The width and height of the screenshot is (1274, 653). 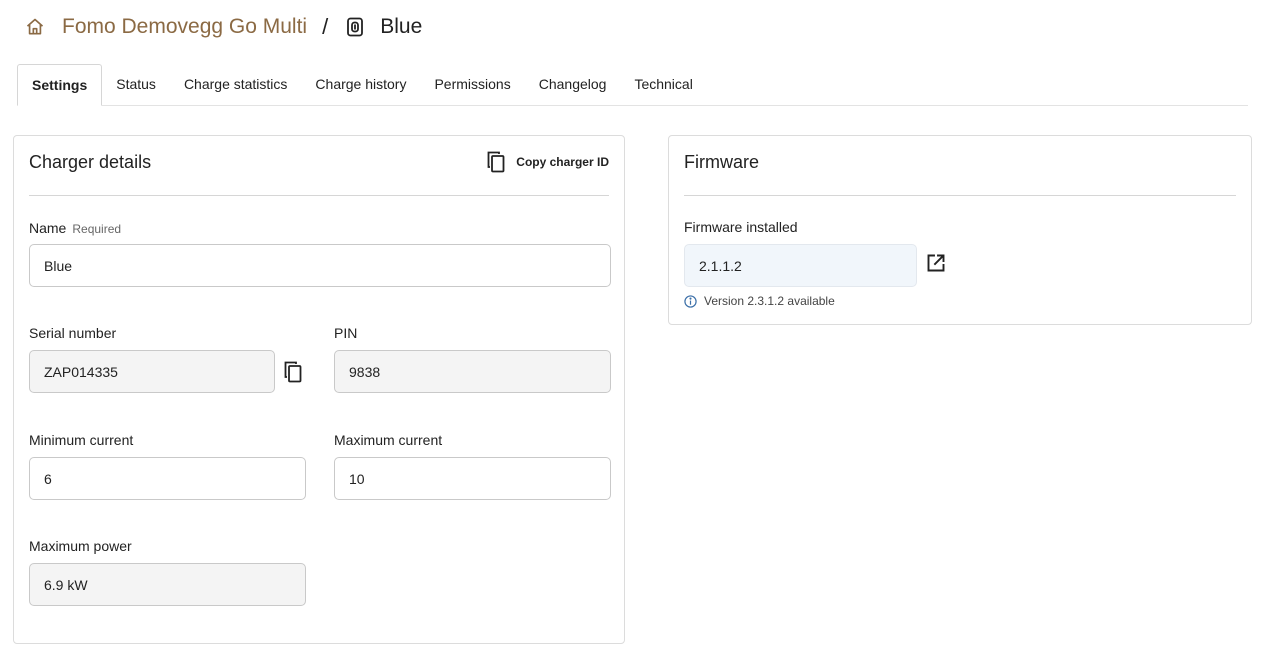 I want to click on breadcrumb-current-charger: Blue, so click(x=401, y=26).